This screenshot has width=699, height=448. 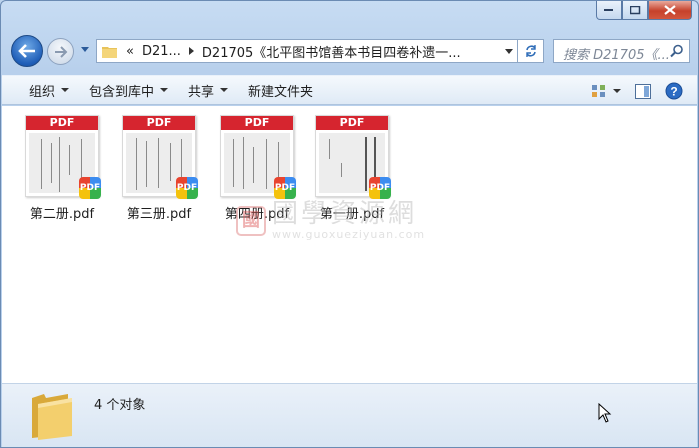 I want to click on forward-button, so click(x=60, y=51).